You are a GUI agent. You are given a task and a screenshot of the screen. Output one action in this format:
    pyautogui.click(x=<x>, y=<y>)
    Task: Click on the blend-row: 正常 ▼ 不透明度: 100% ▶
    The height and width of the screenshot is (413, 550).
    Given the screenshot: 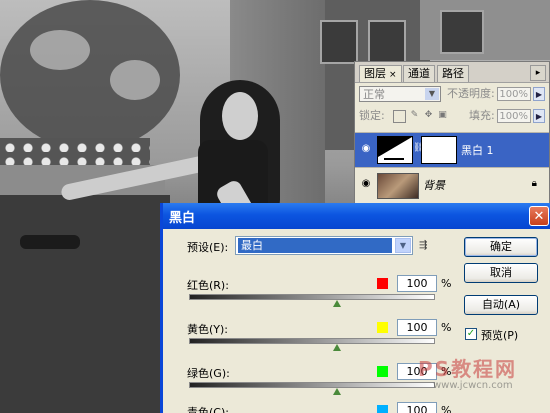 What is the action you would take?
    pyautogui.click(x=452, y=95)
    